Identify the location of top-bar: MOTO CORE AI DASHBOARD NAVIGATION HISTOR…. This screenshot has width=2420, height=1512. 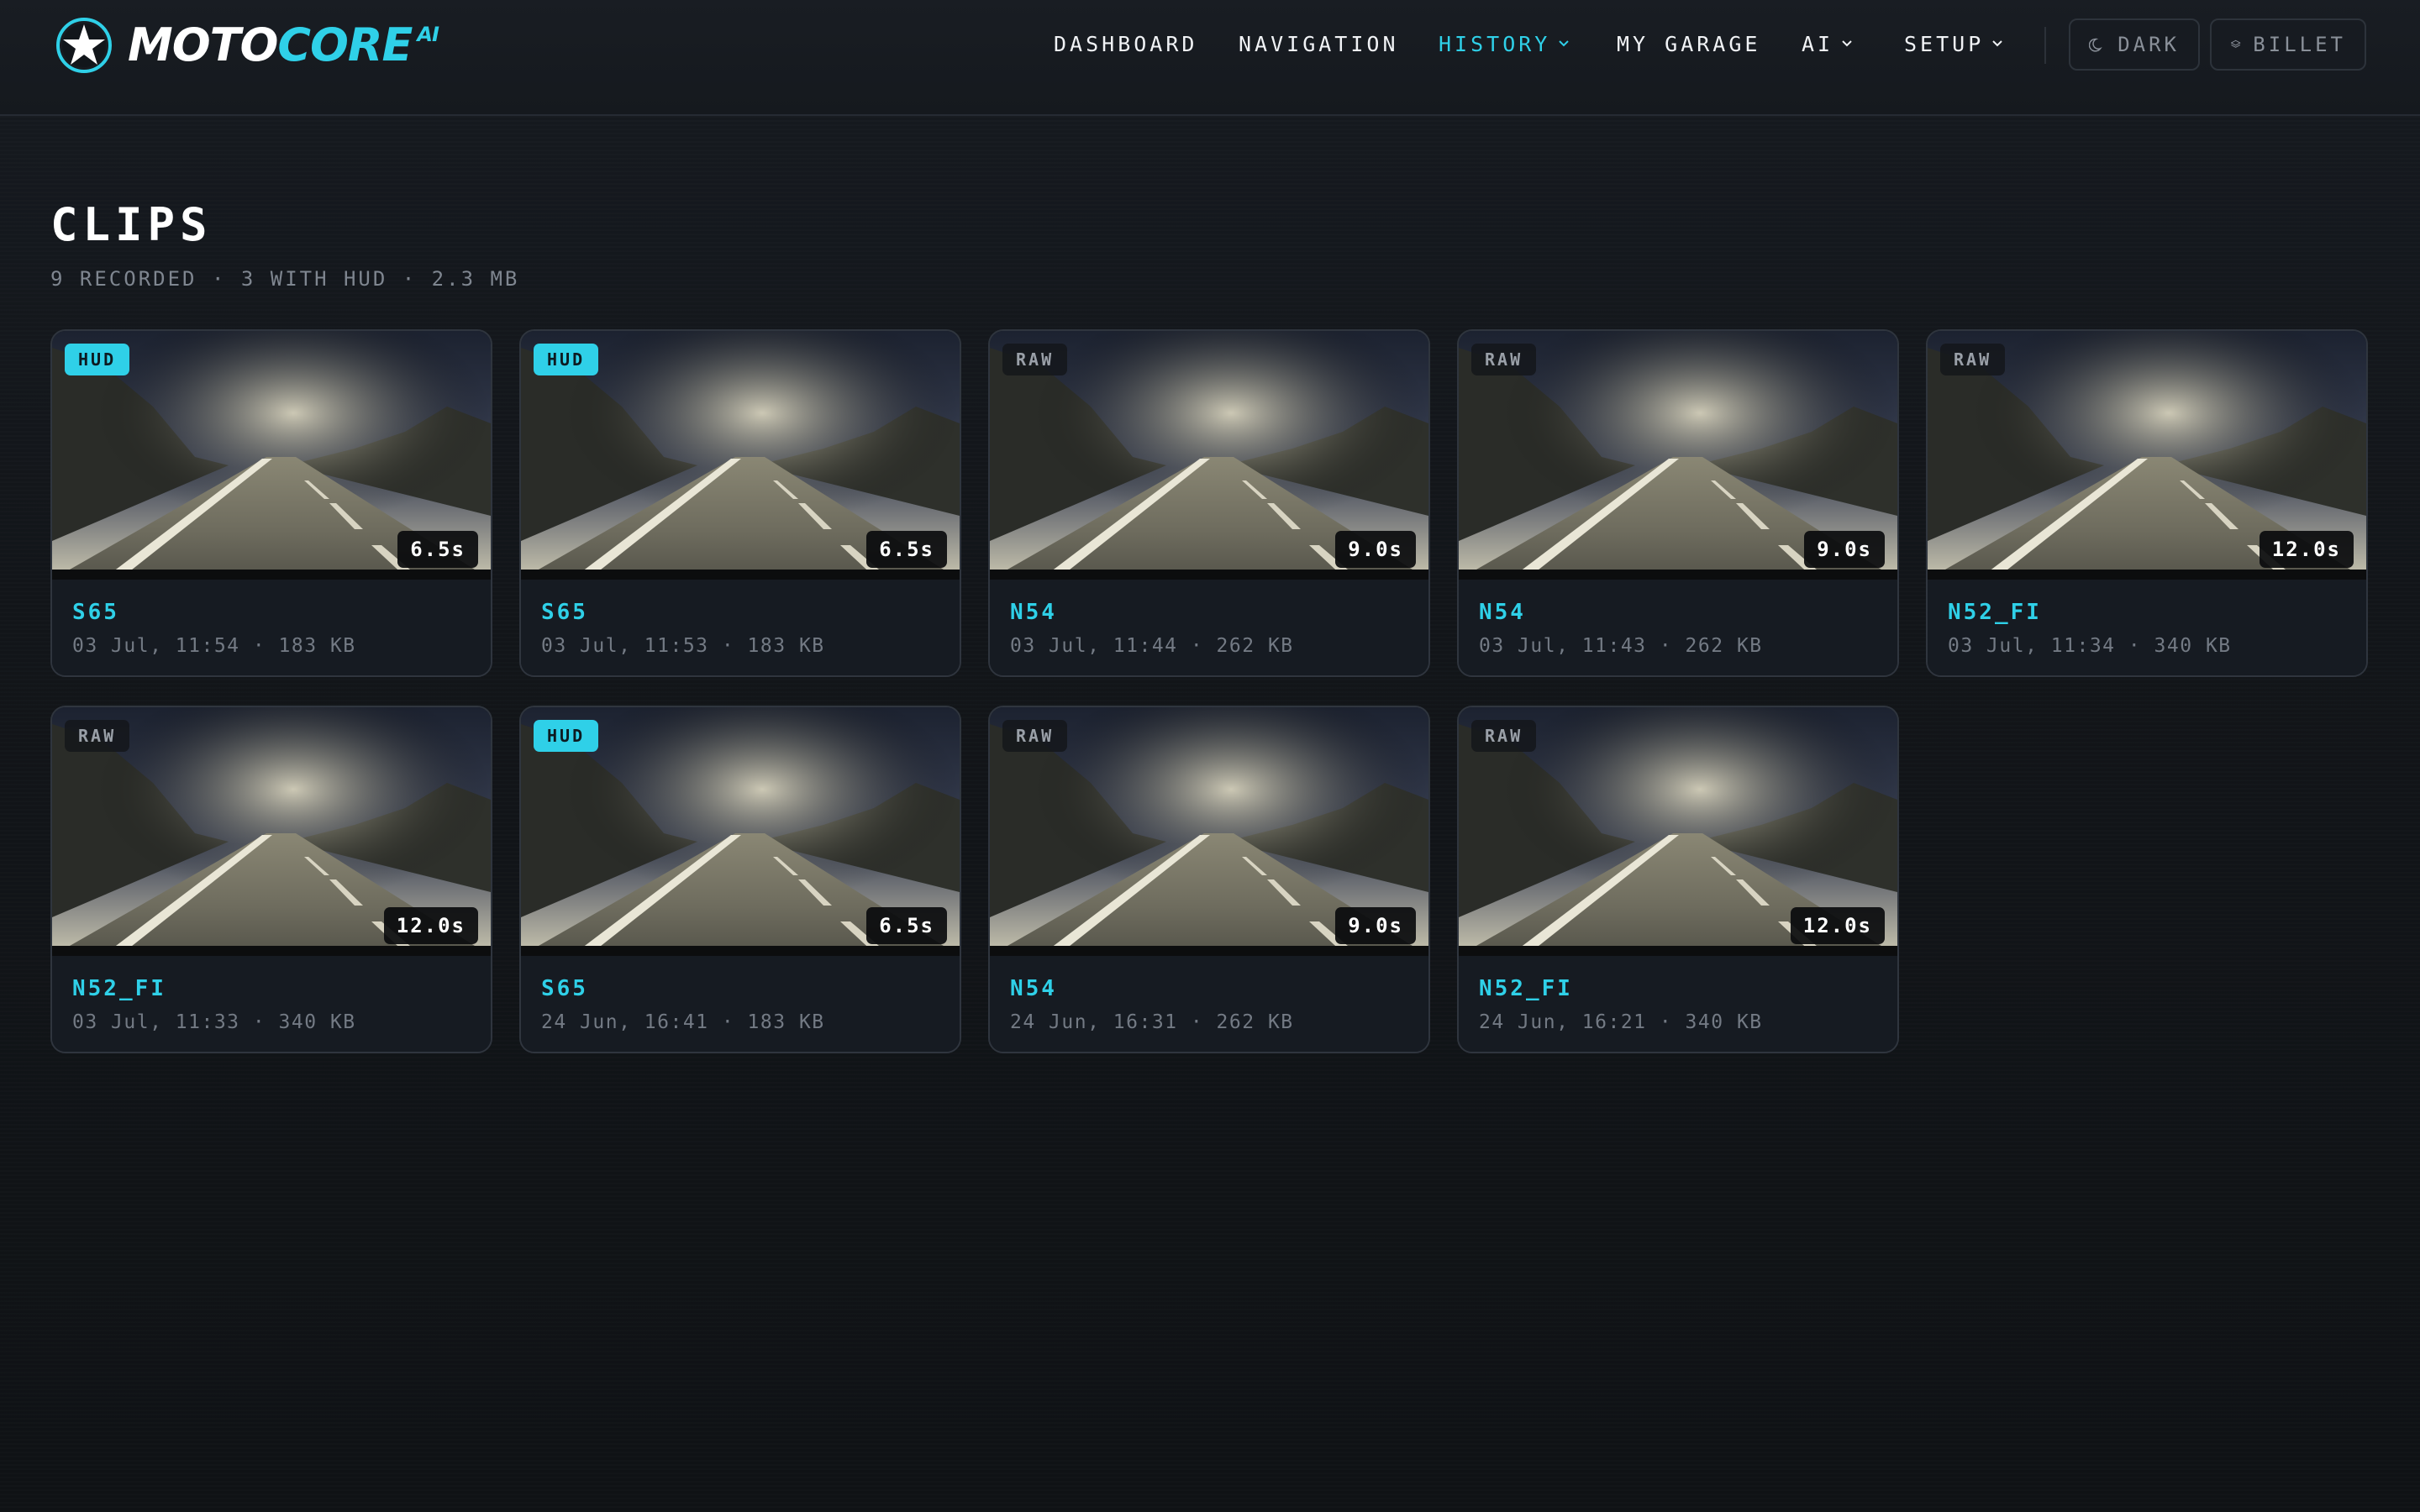
(1210, 58).